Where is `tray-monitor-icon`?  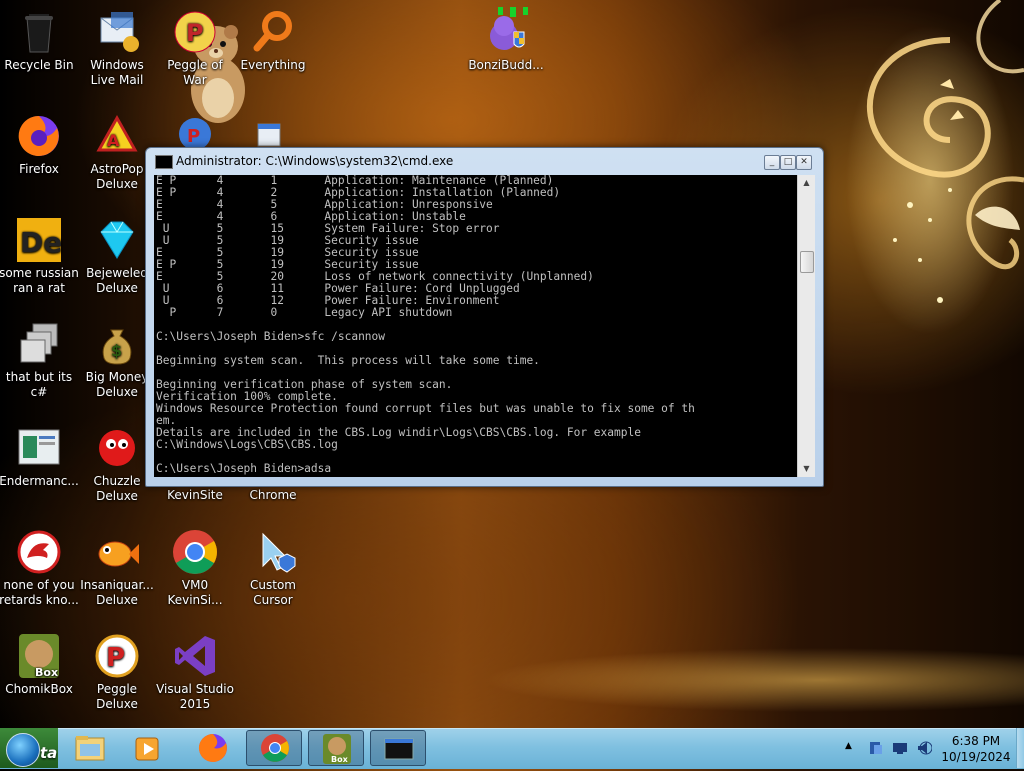
tray-monitor-icon is located at coordinates (900, 748).